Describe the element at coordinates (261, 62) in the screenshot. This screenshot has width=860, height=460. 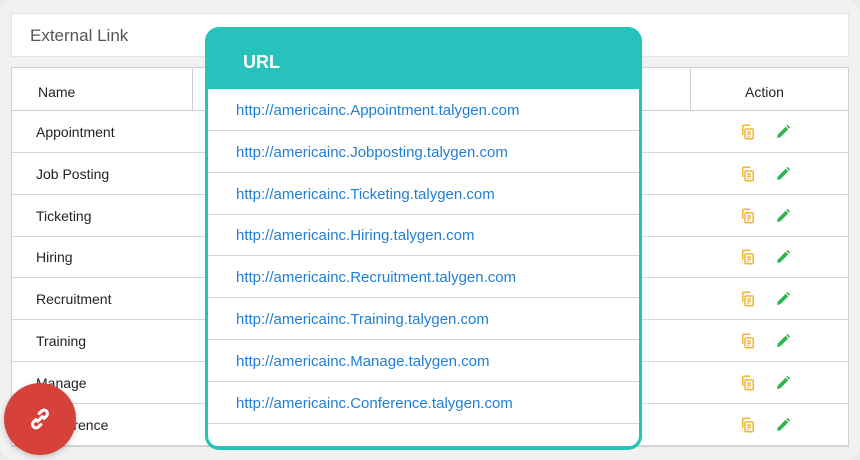
I see `popup-title: URL` at that location.